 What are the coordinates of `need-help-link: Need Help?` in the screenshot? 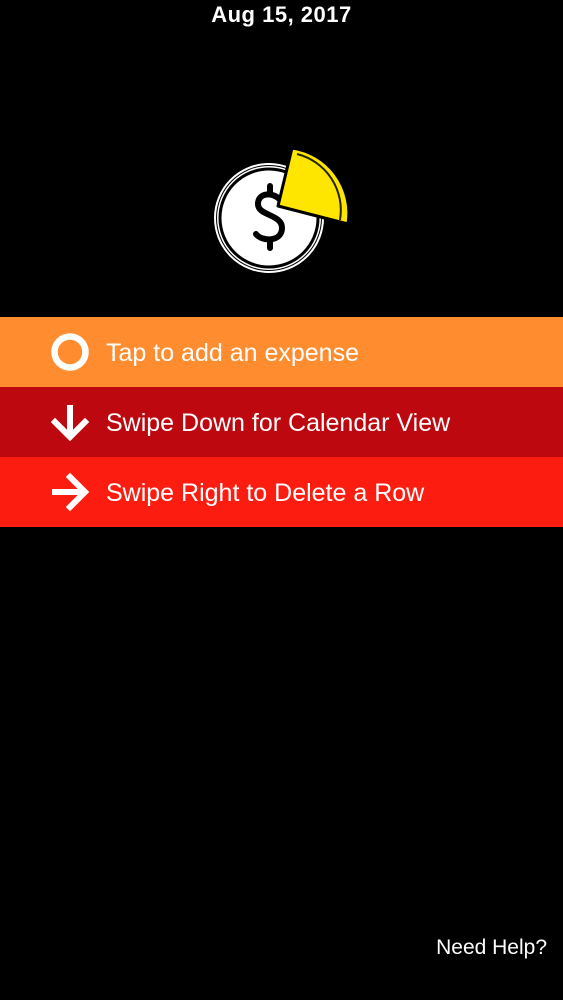 It's located at (491, 948).